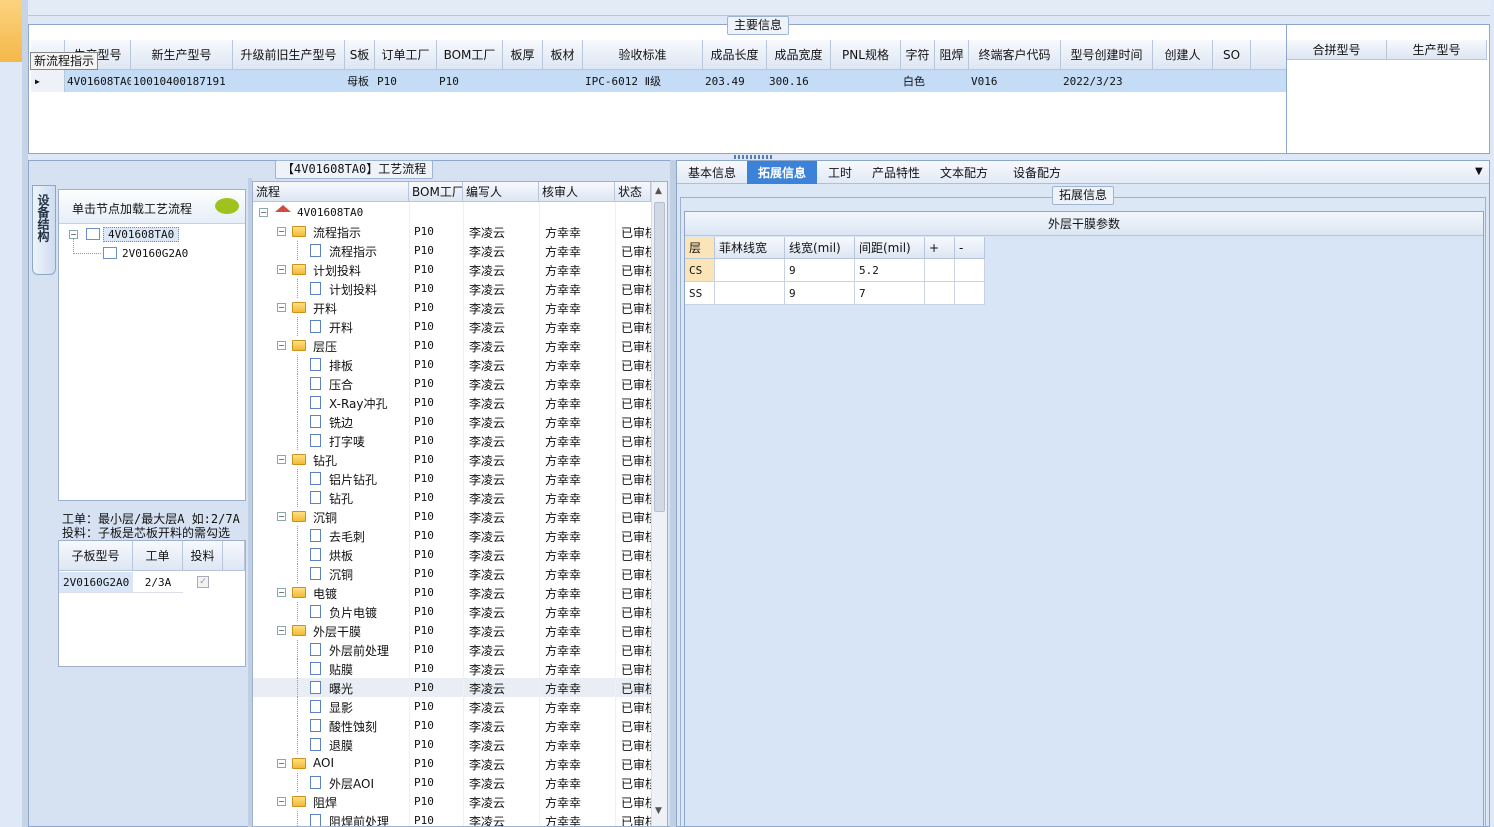  What do you see at coordinates (155, 253) in the screenshot?
I see `tree-node-child: 2V0160G2A0` at bounding box center [155, 253].